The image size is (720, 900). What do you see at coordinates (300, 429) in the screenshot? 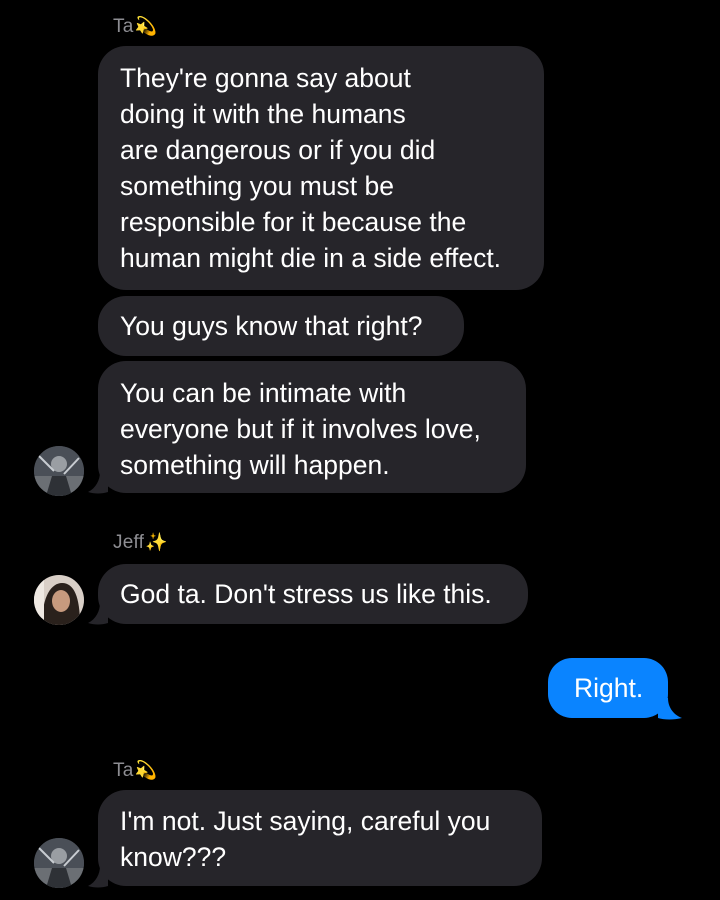
I see `message-text-line: everyone but if it involves love,` at bounding box center [300, 429].